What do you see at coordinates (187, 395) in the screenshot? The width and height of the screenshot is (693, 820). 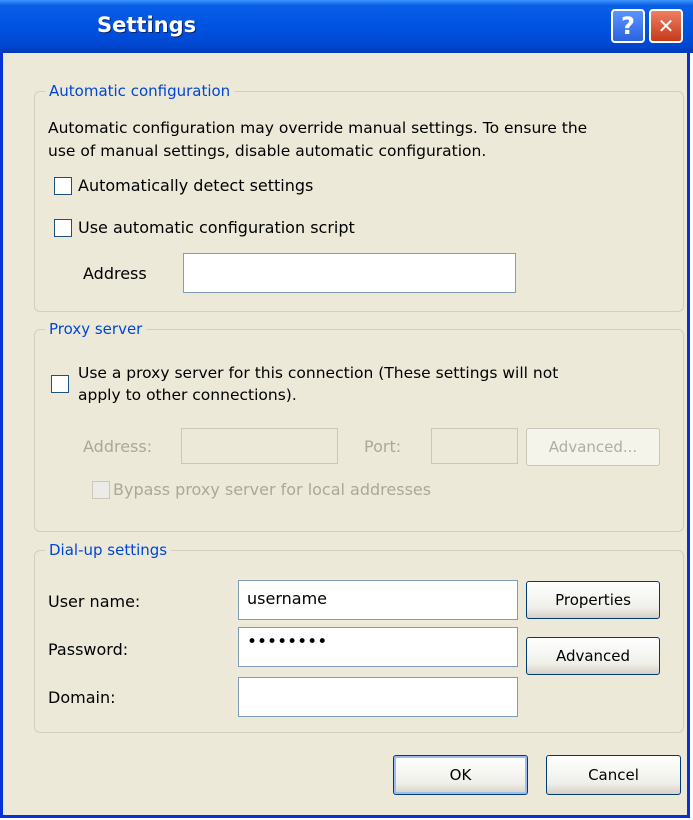 I see `use-proxy-label-line2: apply to other connections).` at bounding box center [187, 395].